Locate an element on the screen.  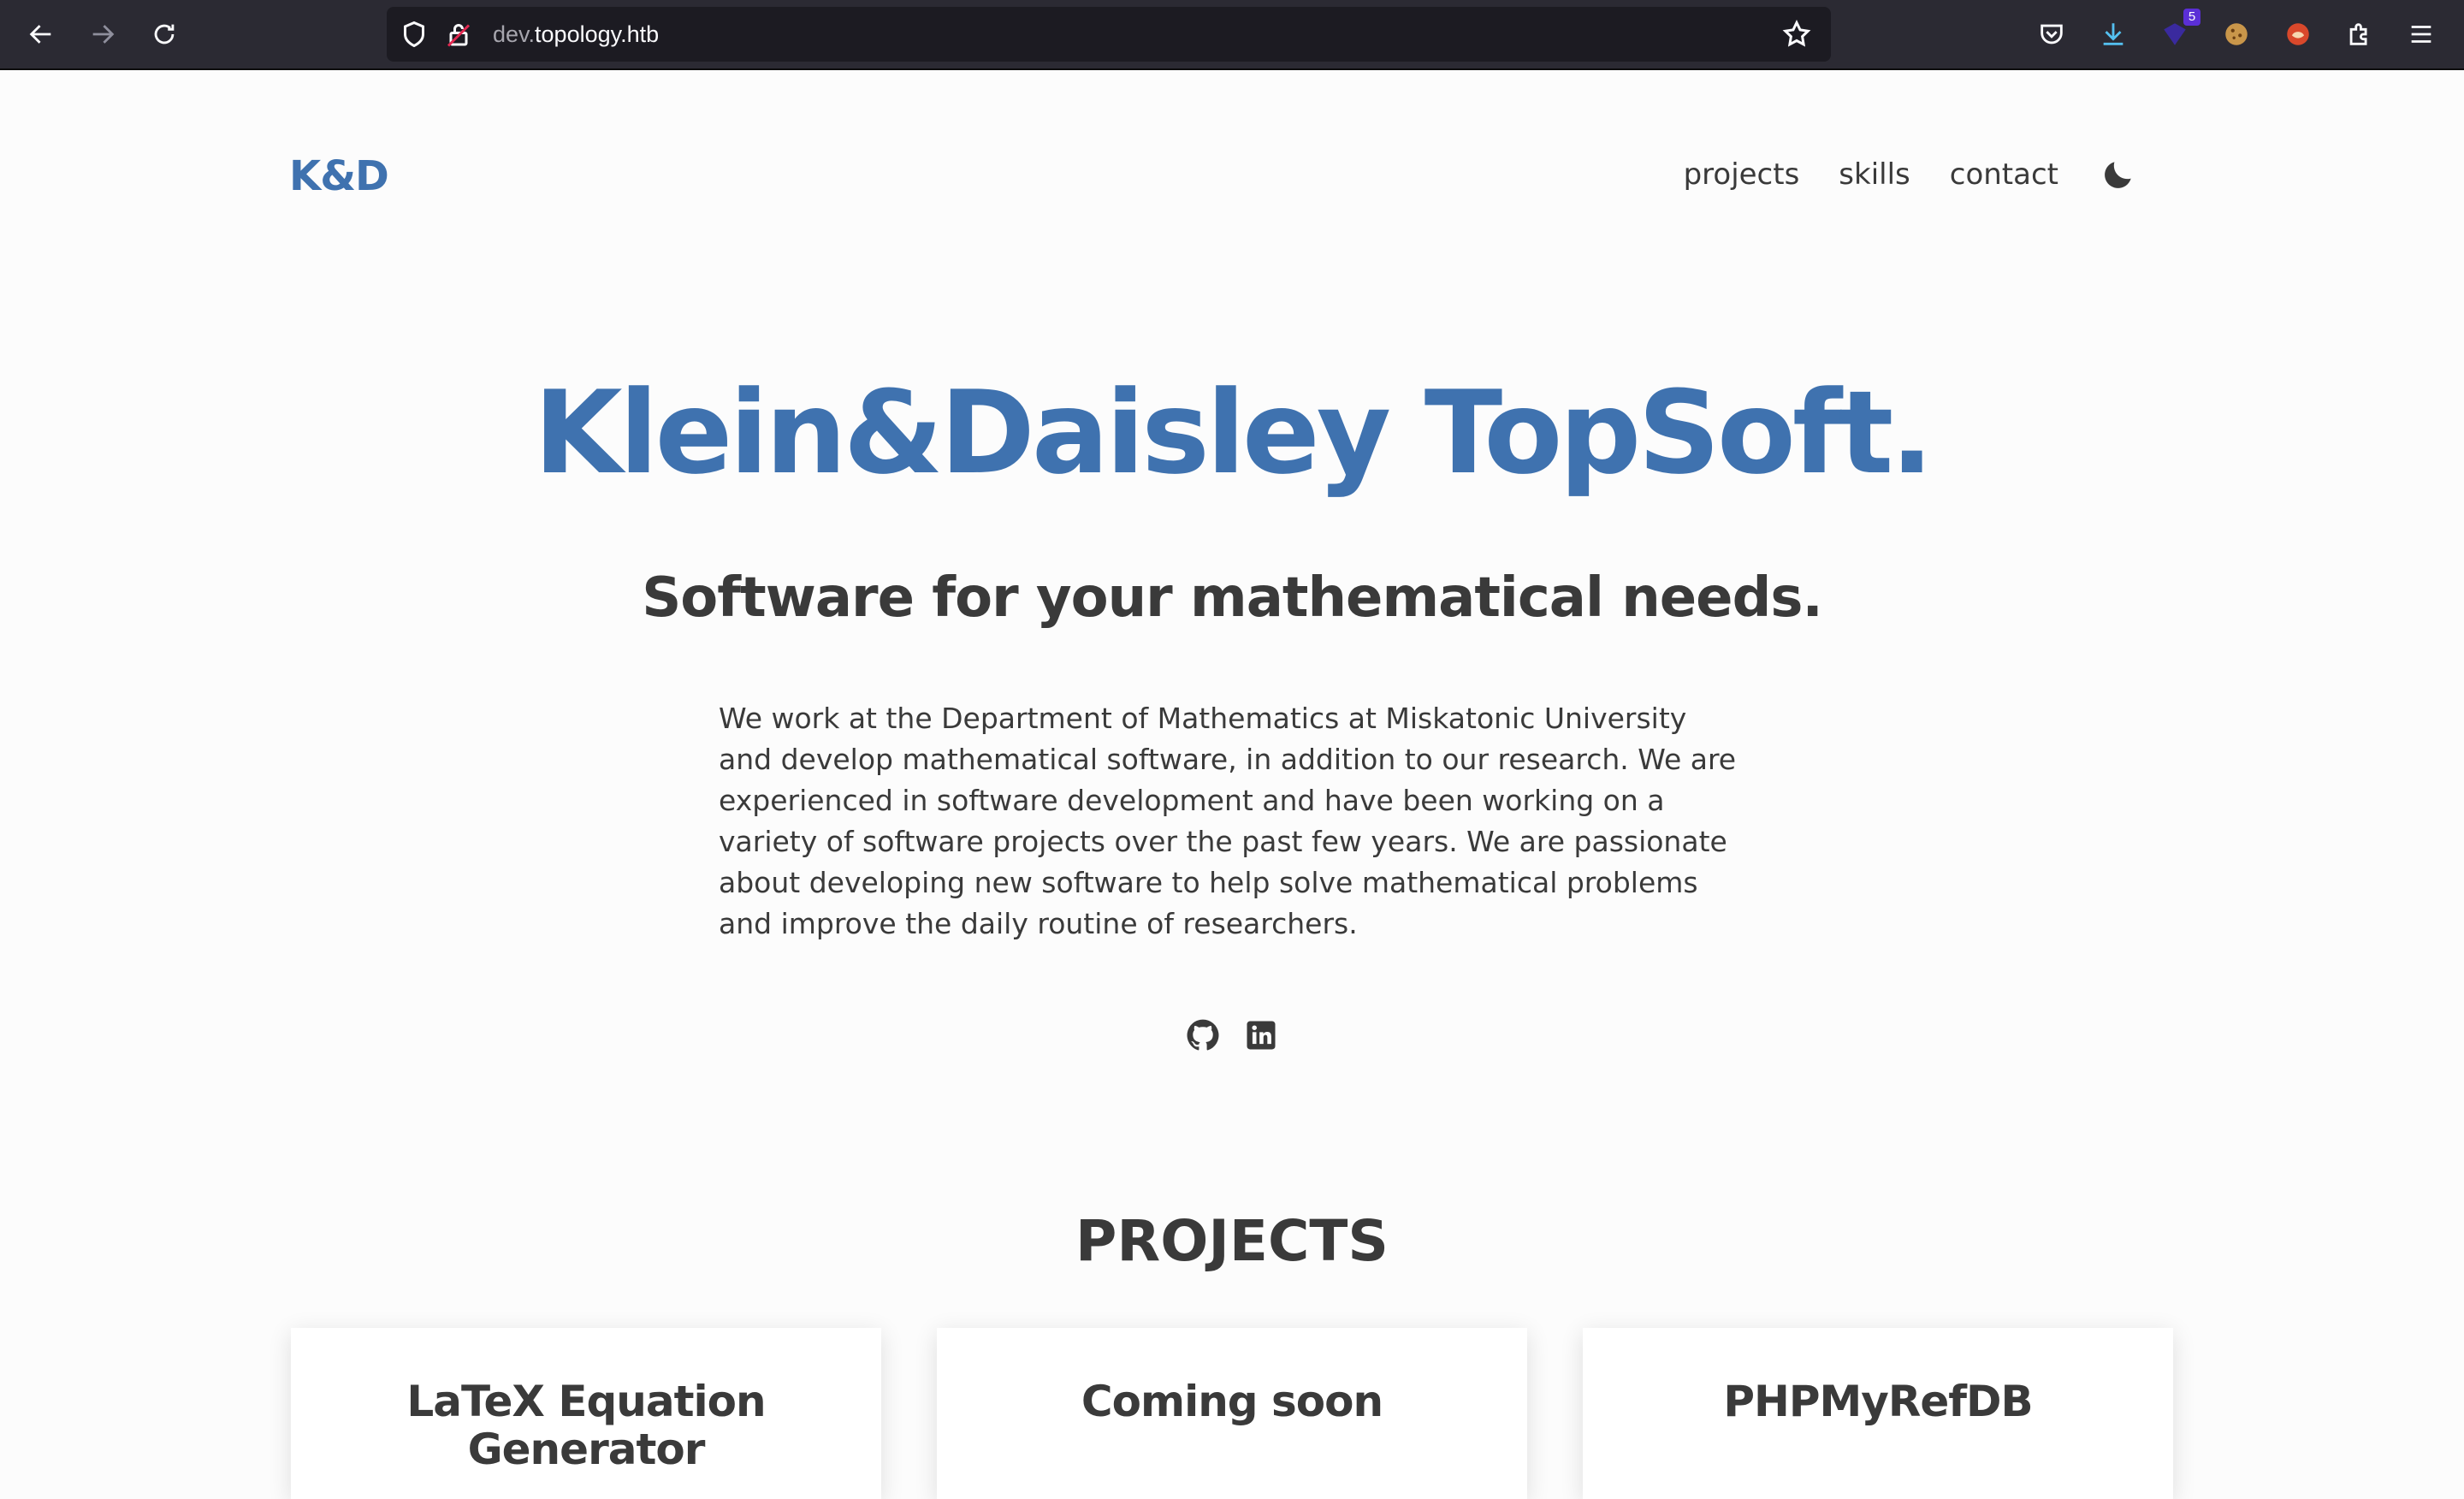
url-text: dev.topology.htb is located at coordinates (576, 35).